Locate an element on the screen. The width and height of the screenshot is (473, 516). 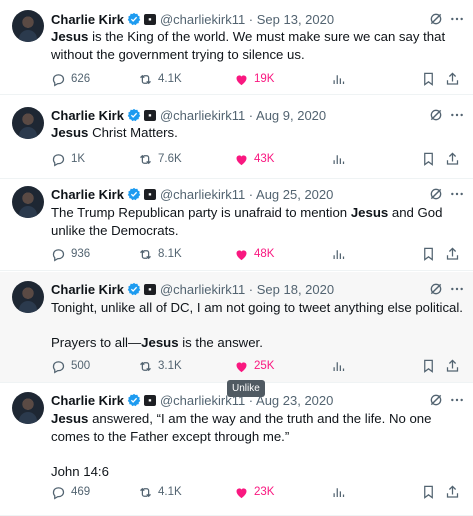
like-button: 48K is located at coordinates (254, 254).